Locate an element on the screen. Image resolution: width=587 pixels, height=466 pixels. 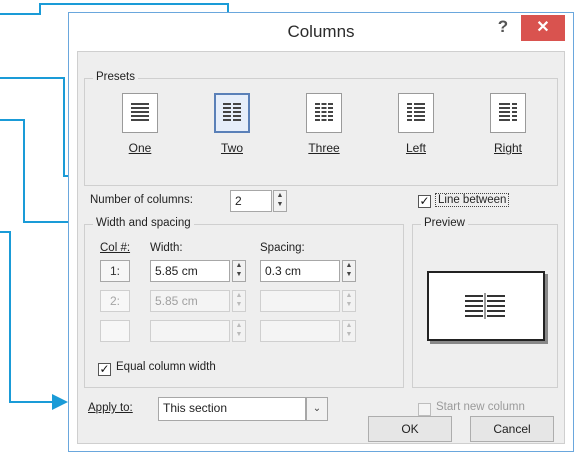
width-spinner-3: ▲ ▼ is located at coordinates (239, 331).